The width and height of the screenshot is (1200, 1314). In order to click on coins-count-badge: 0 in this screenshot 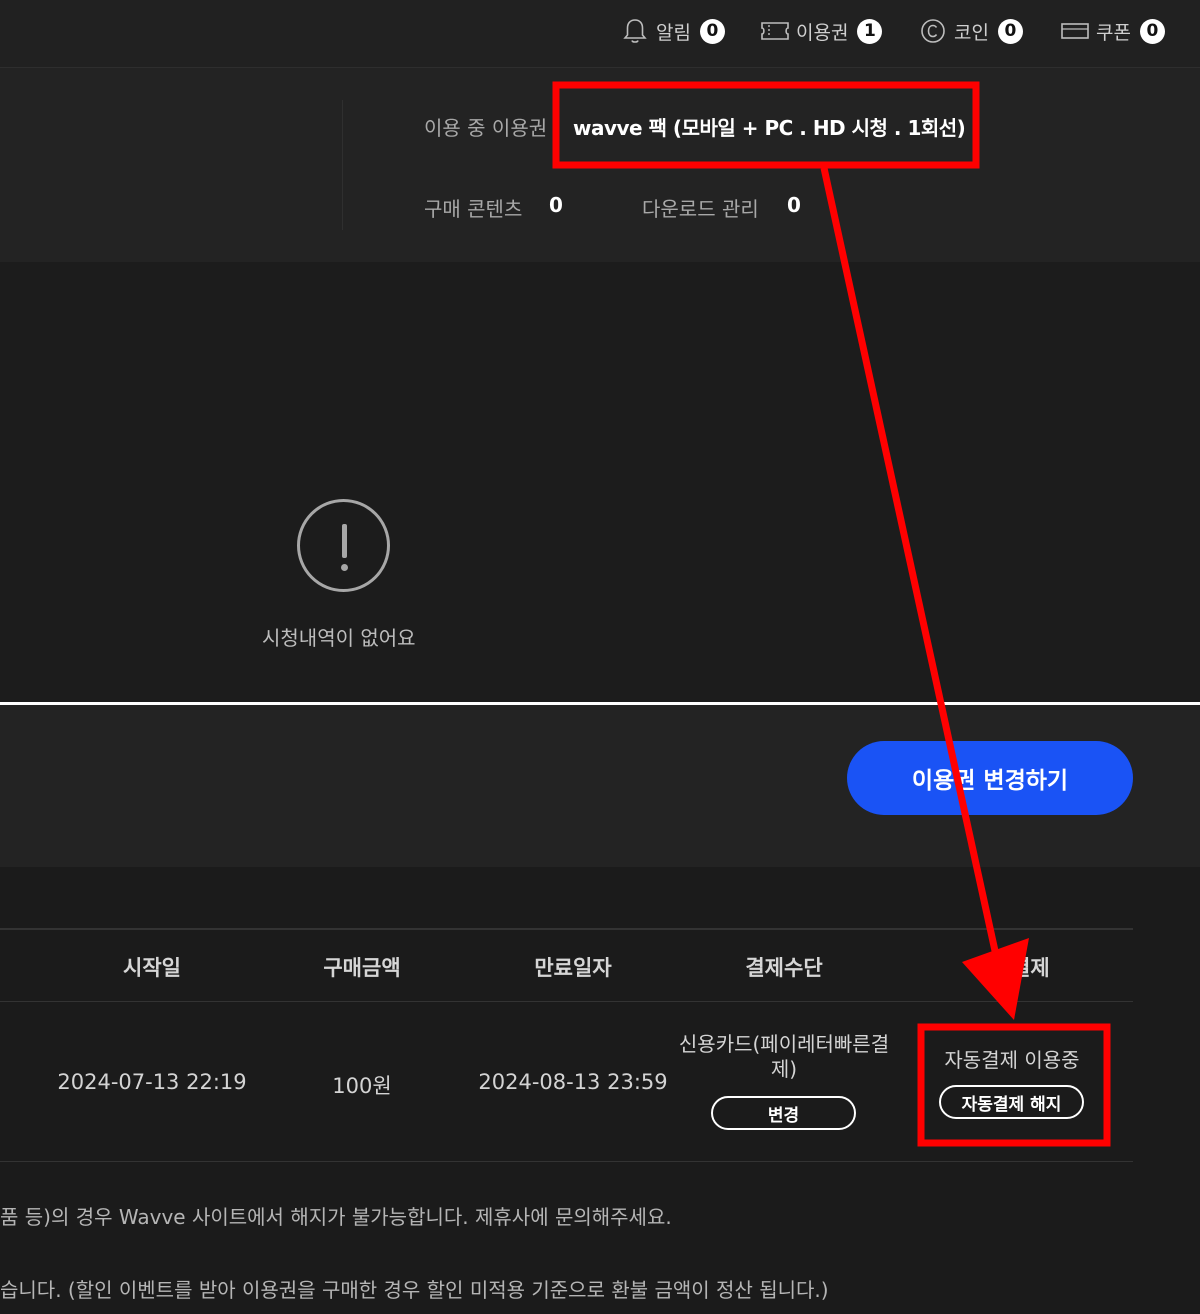, I will do `click(1010, 31)`.